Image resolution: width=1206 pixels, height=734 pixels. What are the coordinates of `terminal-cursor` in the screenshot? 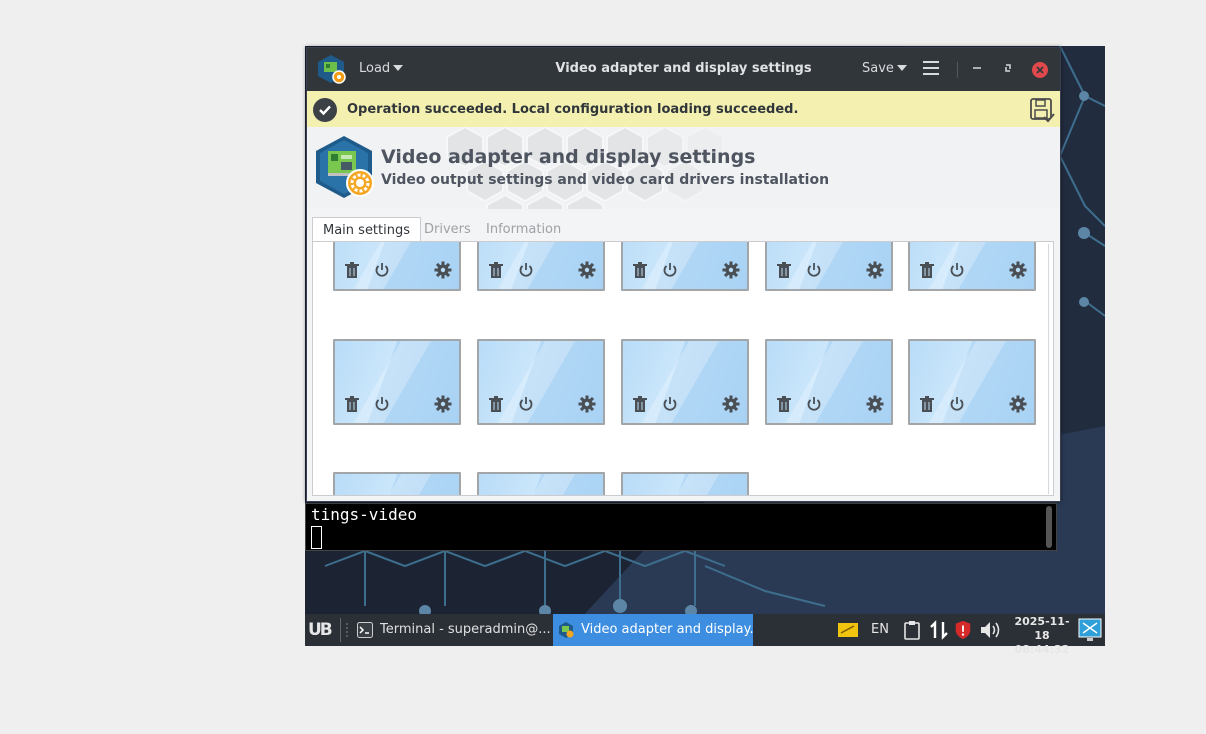 It's located at (316, 537).